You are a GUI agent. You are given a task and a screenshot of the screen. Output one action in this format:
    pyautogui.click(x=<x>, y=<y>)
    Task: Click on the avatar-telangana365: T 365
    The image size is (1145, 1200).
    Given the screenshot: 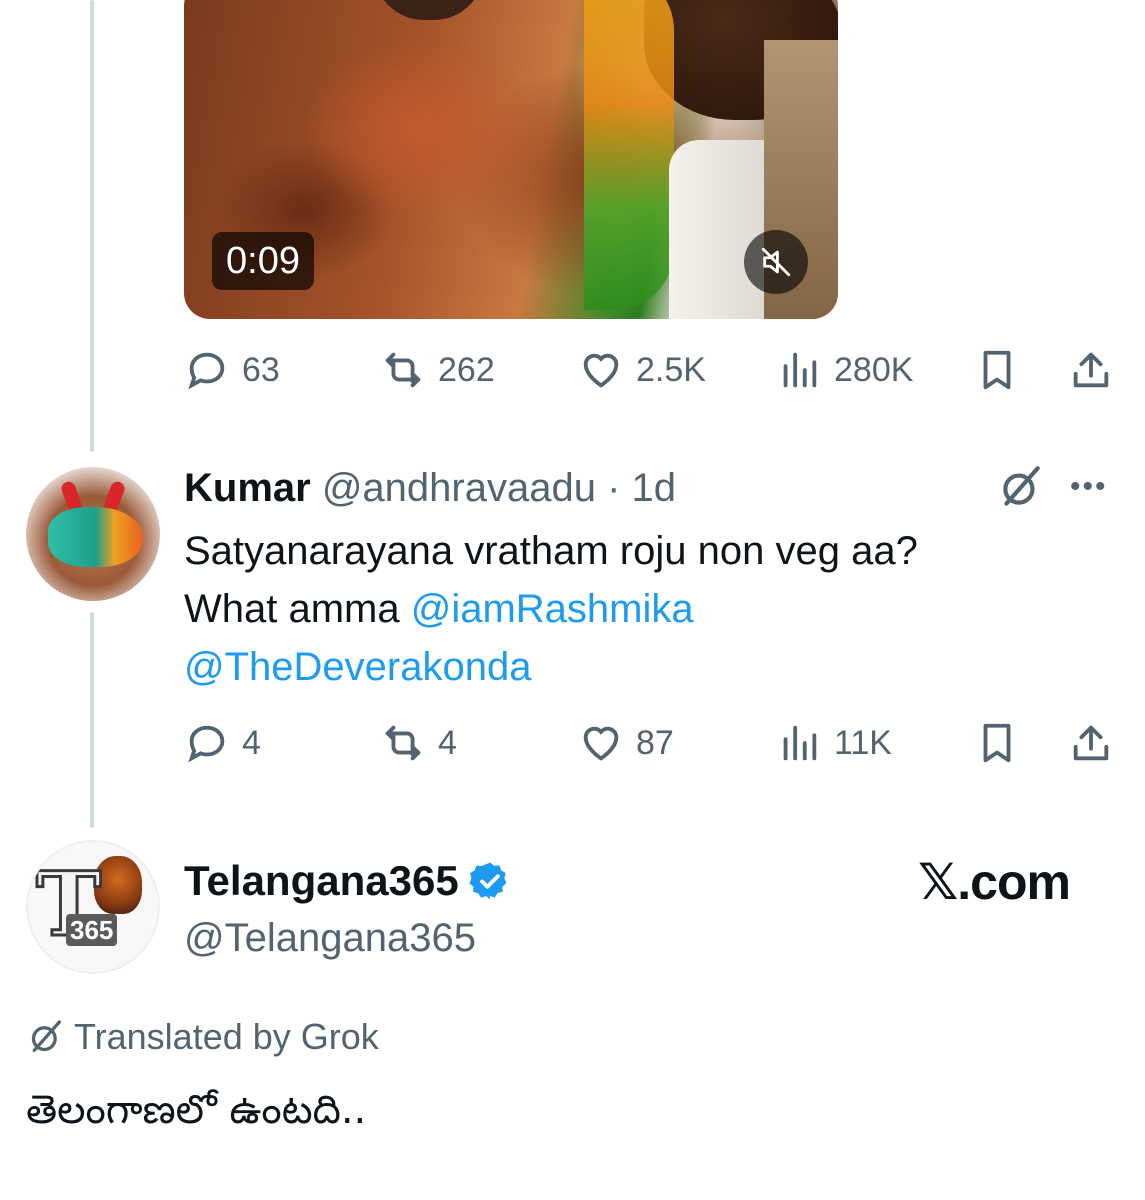 What is the action you would take?
    pyautogui.click(x=93, y=907)
    